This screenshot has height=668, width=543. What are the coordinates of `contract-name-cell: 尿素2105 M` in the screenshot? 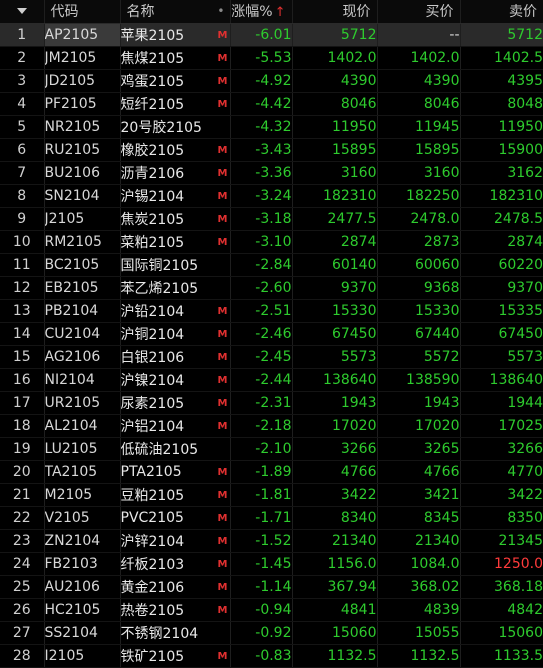 It's located at (175, 403).